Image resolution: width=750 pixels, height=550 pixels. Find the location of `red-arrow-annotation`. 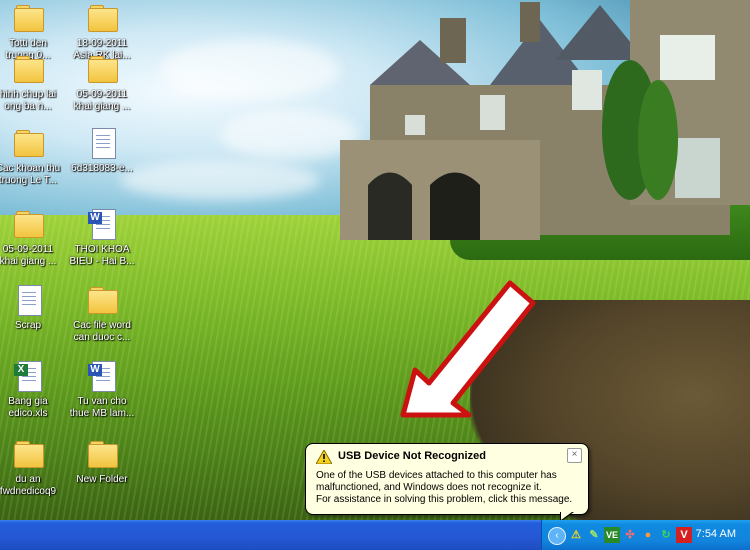

red-arrow-annotation is located at coordinates (468, 349).